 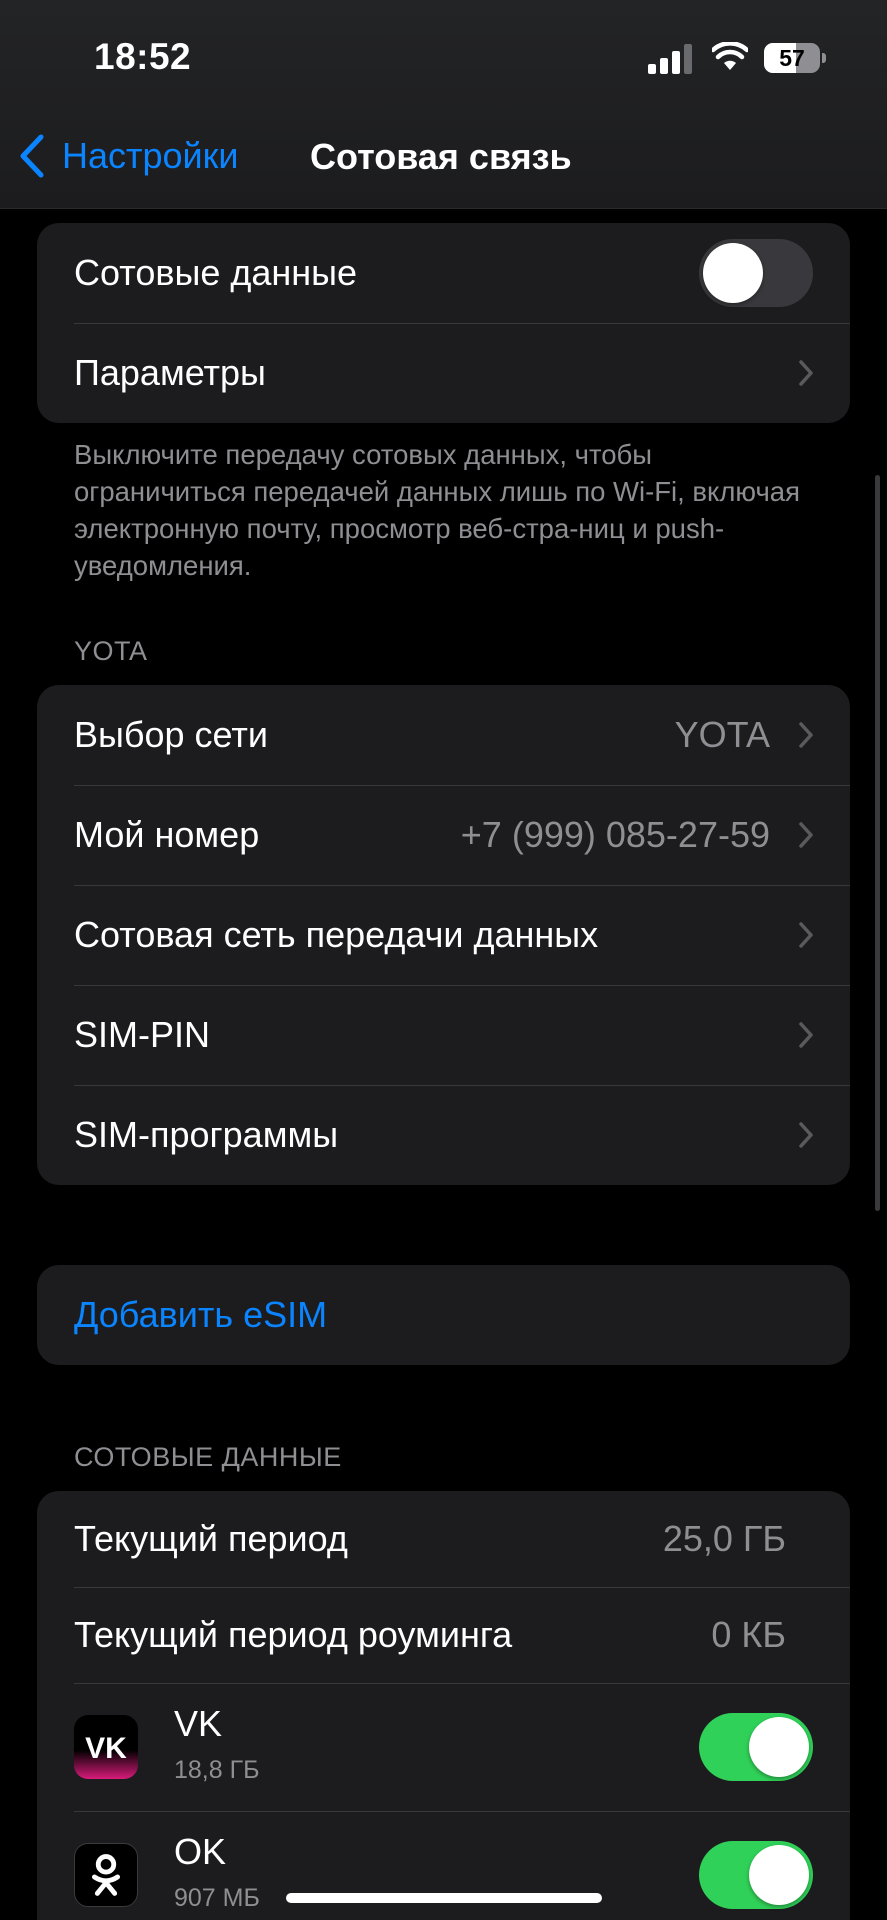 I want to click on my-number-value: +7 (999) 085-27-59, so click(x=615, y=834).